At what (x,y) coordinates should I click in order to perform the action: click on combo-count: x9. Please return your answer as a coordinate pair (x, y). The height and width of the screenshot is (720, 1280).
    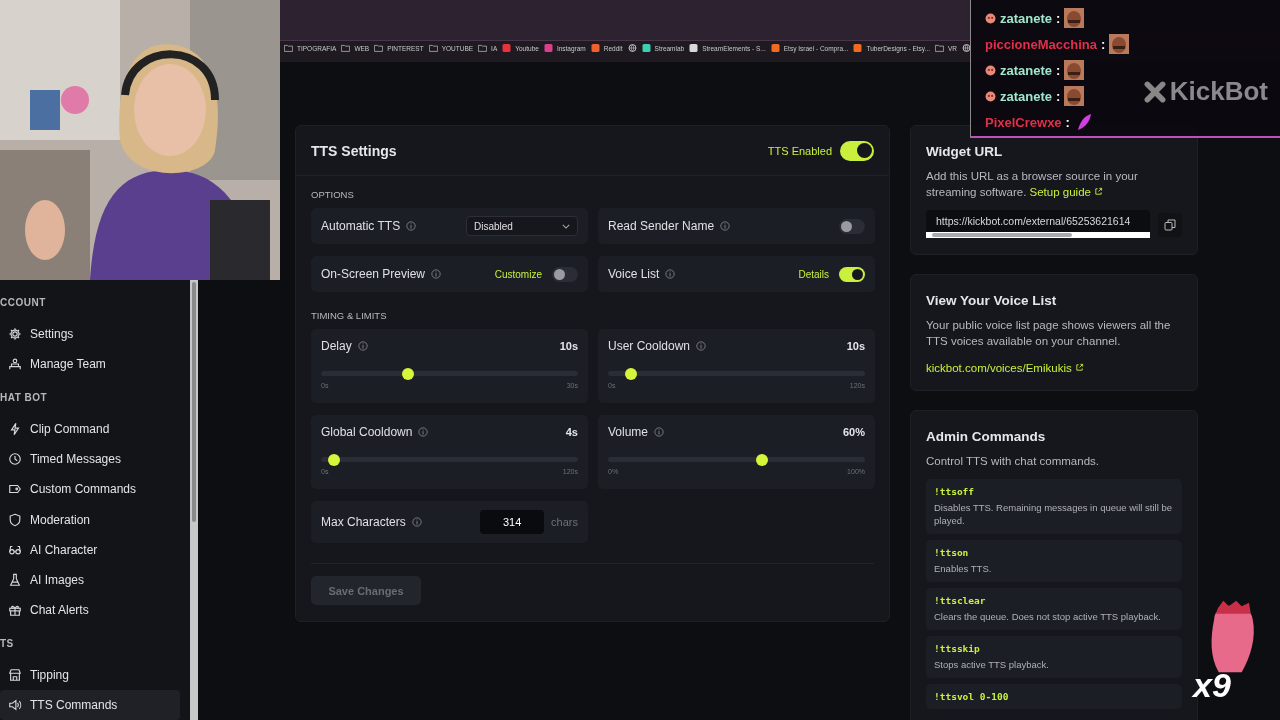
    Looking at the image, I should click on (1212, 685).